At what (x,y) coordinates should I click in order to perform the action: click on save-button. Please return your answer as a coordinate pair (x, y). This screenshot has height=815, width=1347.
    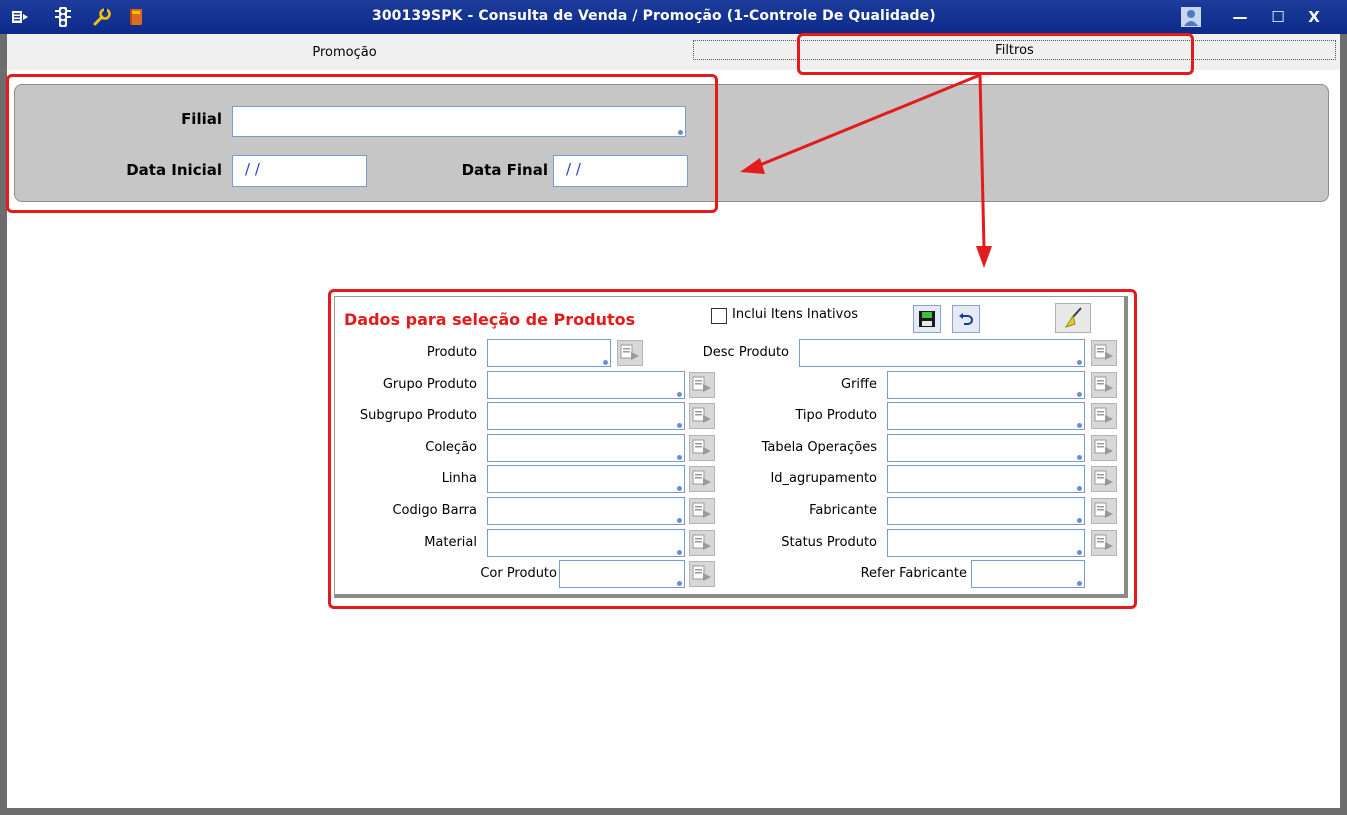
    Looking at the image, I should click on (927, 319).